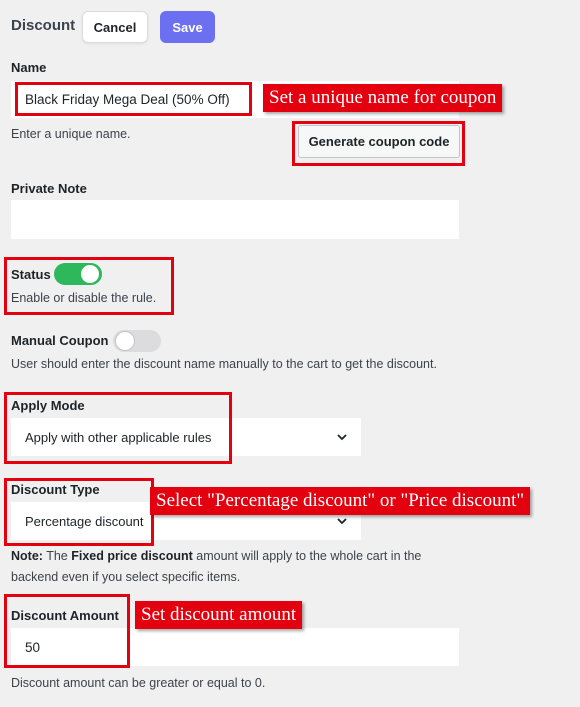 Image resolution: width=580 pixels, height=707 pixels. I want to click on discount-amount-input: 50, so click(235, 647).